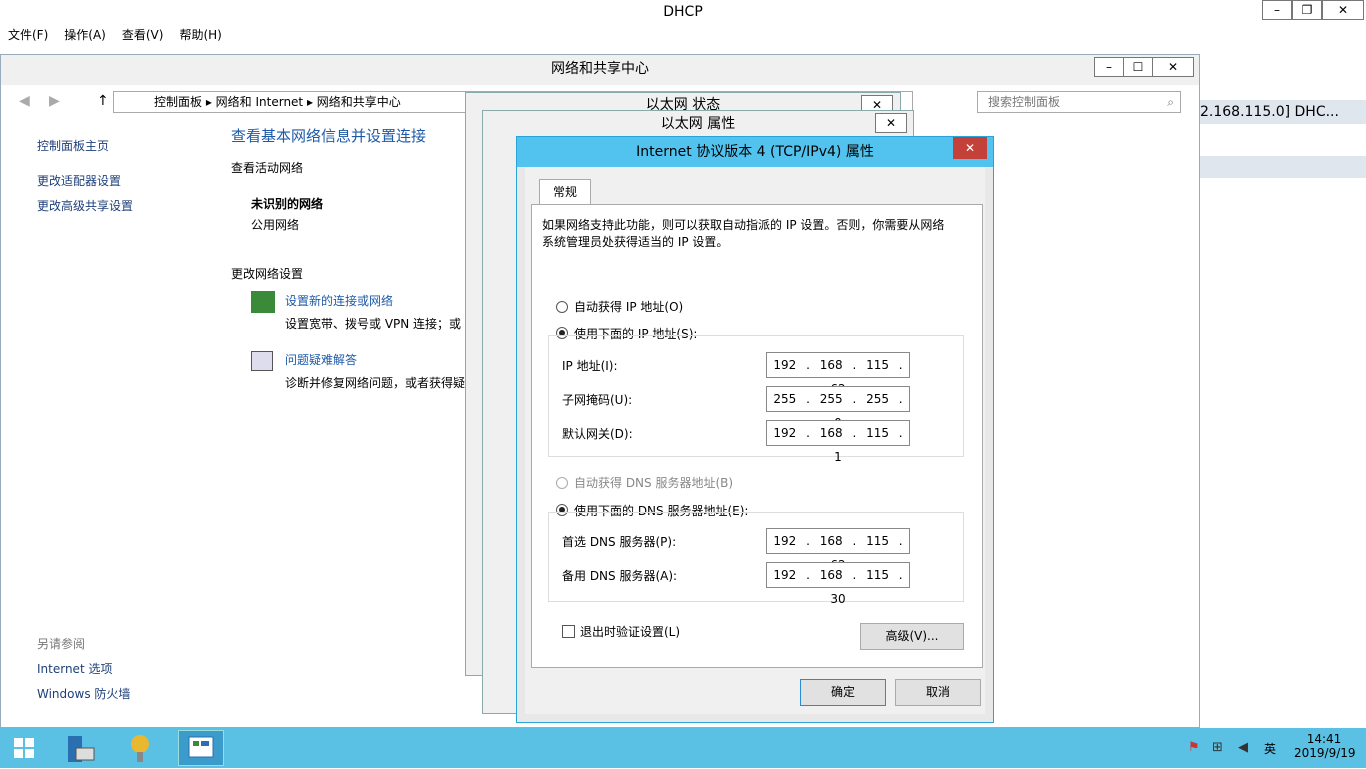 This screenshot has width=1366, height=769. What do you see at coordinates (1277, 10) in the screenshot?
I see `dhcp-minimize-button: –` at bounding box center [1277, 10].